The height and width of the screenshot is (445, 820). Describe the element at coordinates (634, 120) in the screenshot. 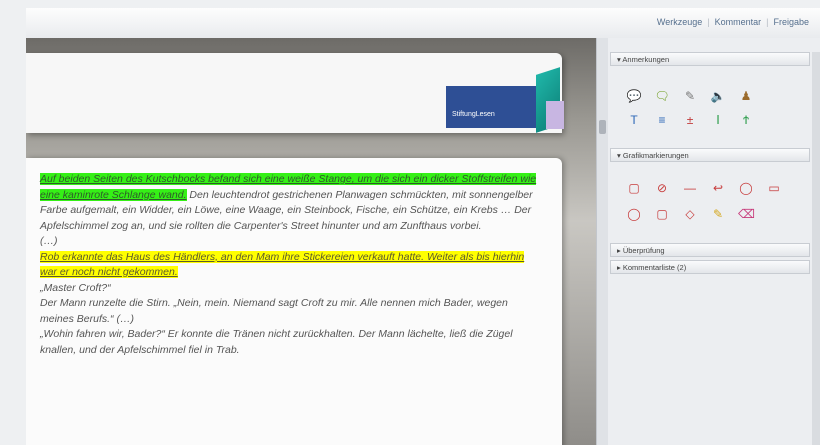

I see `insert-text-icon: T` at that location.